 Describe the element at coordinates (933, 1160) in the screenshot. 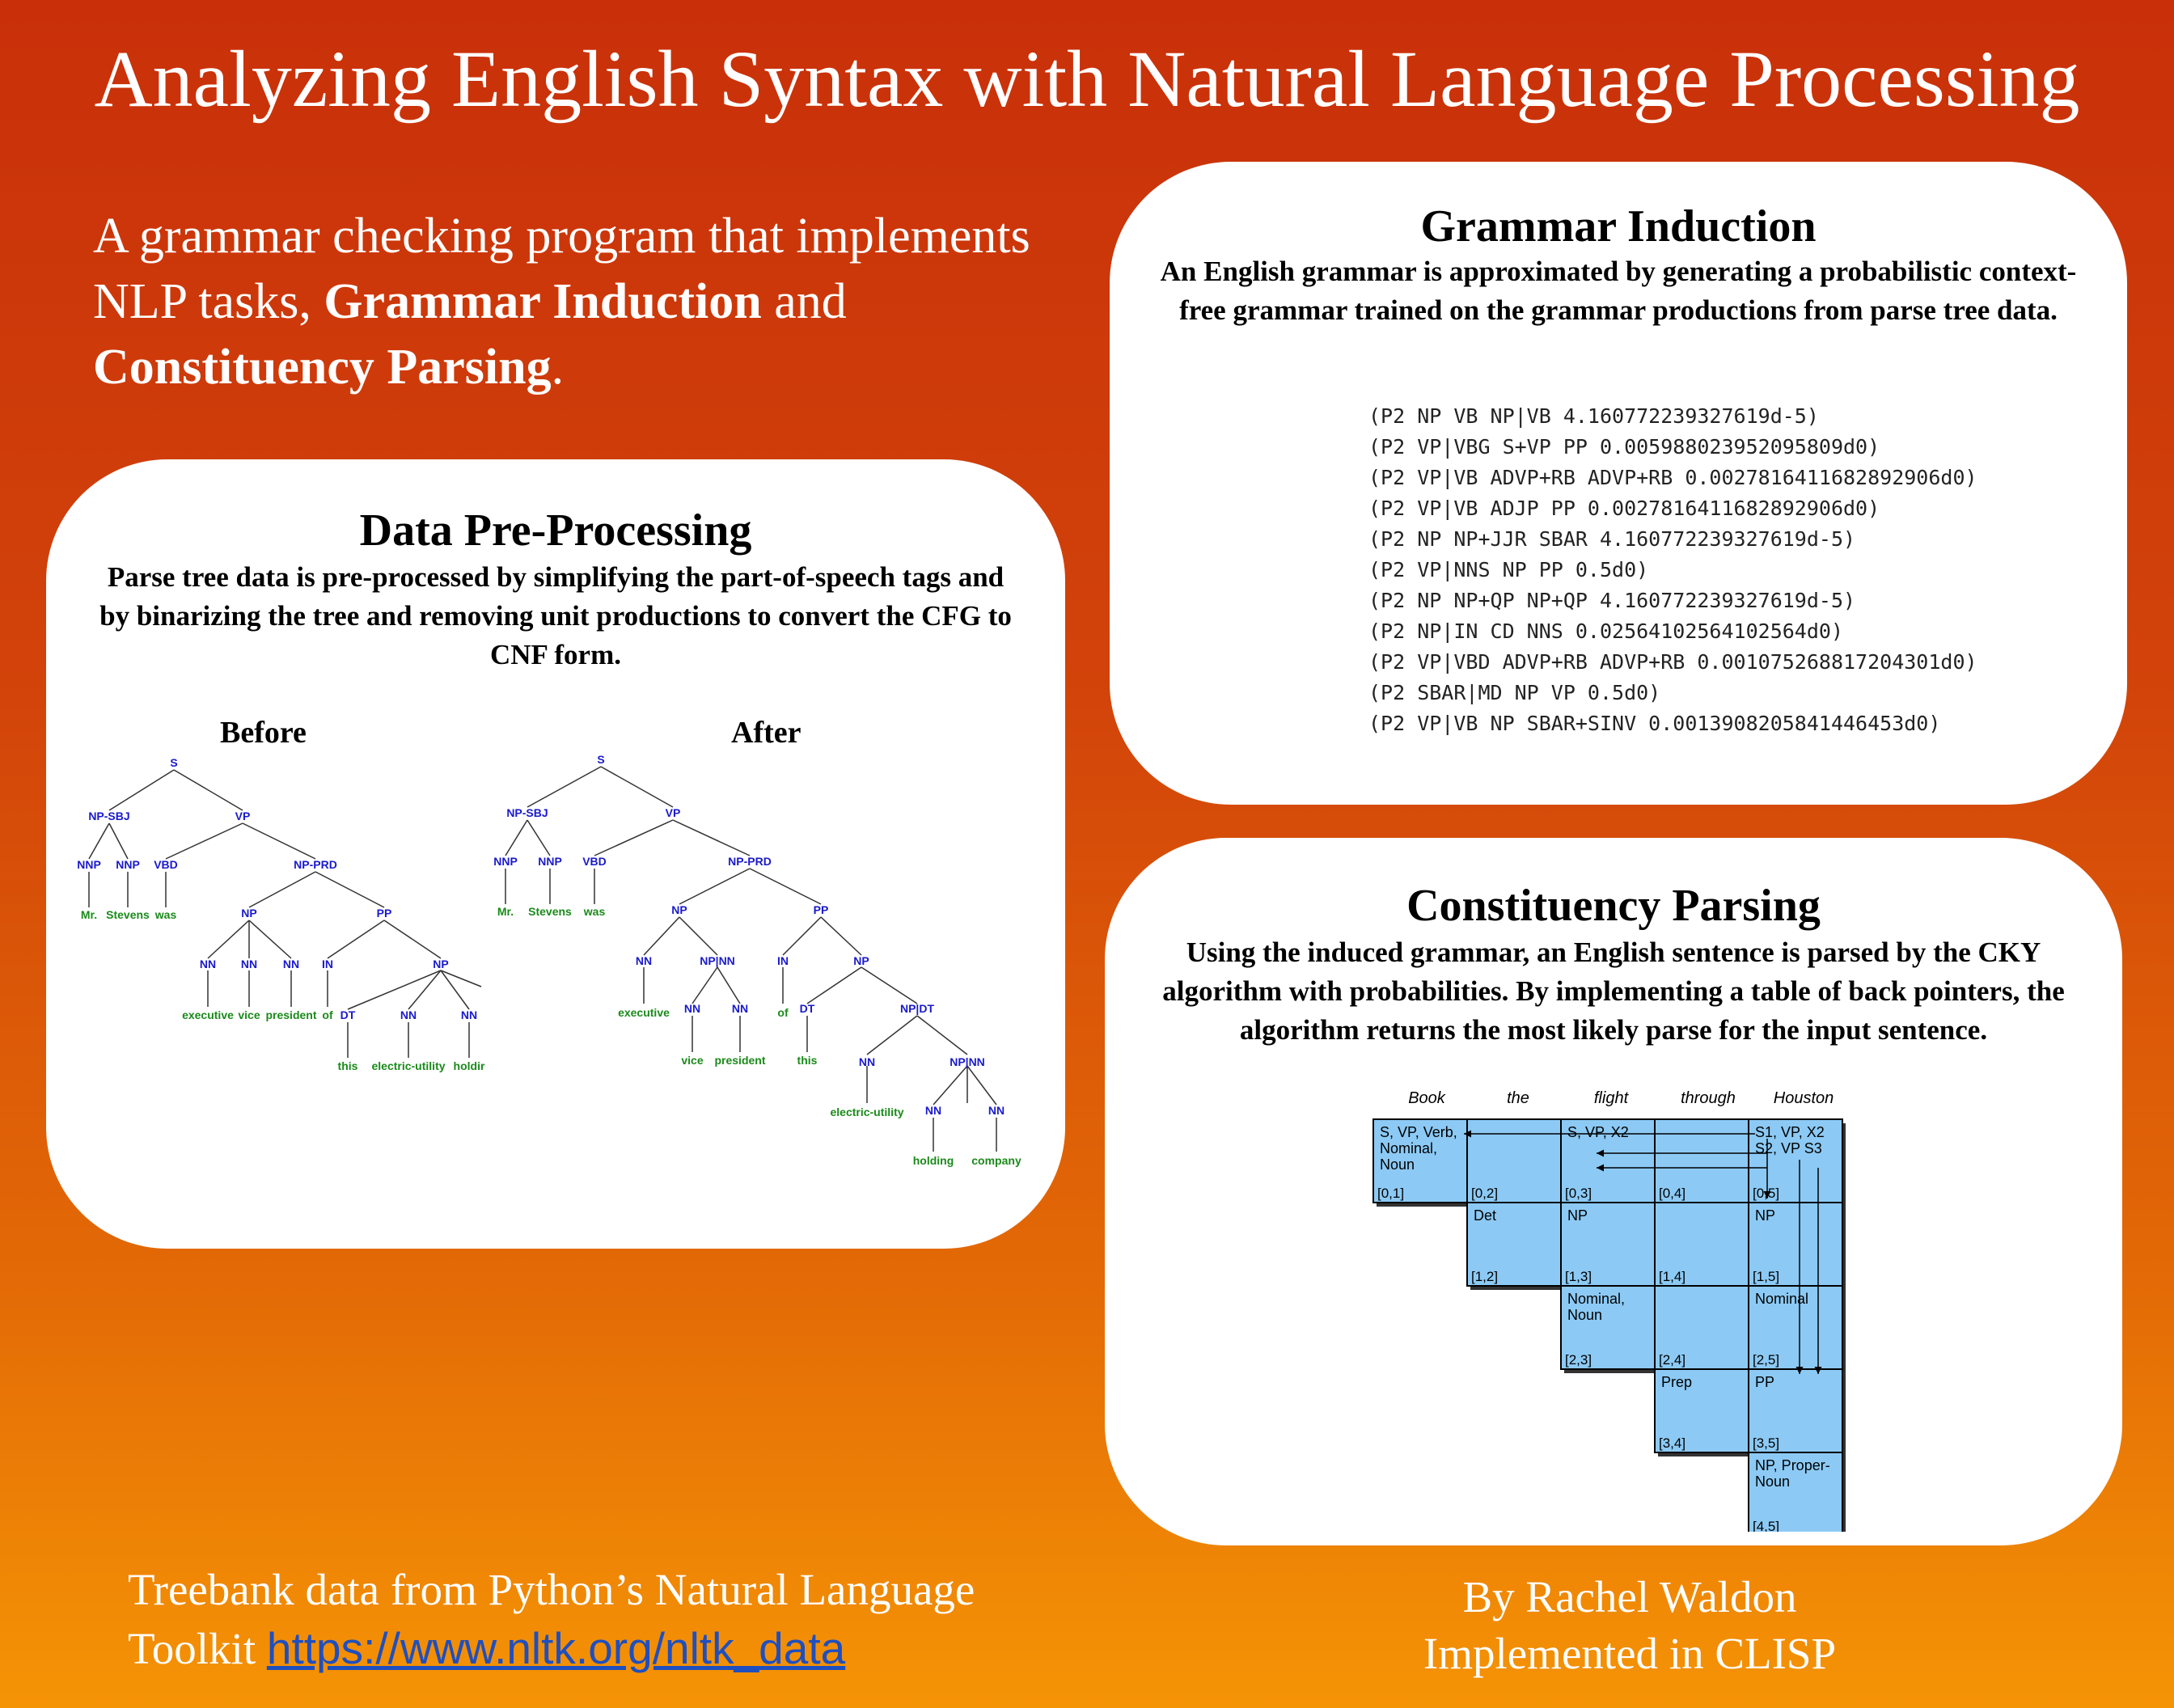

I see `tree-word: holding` at that location.